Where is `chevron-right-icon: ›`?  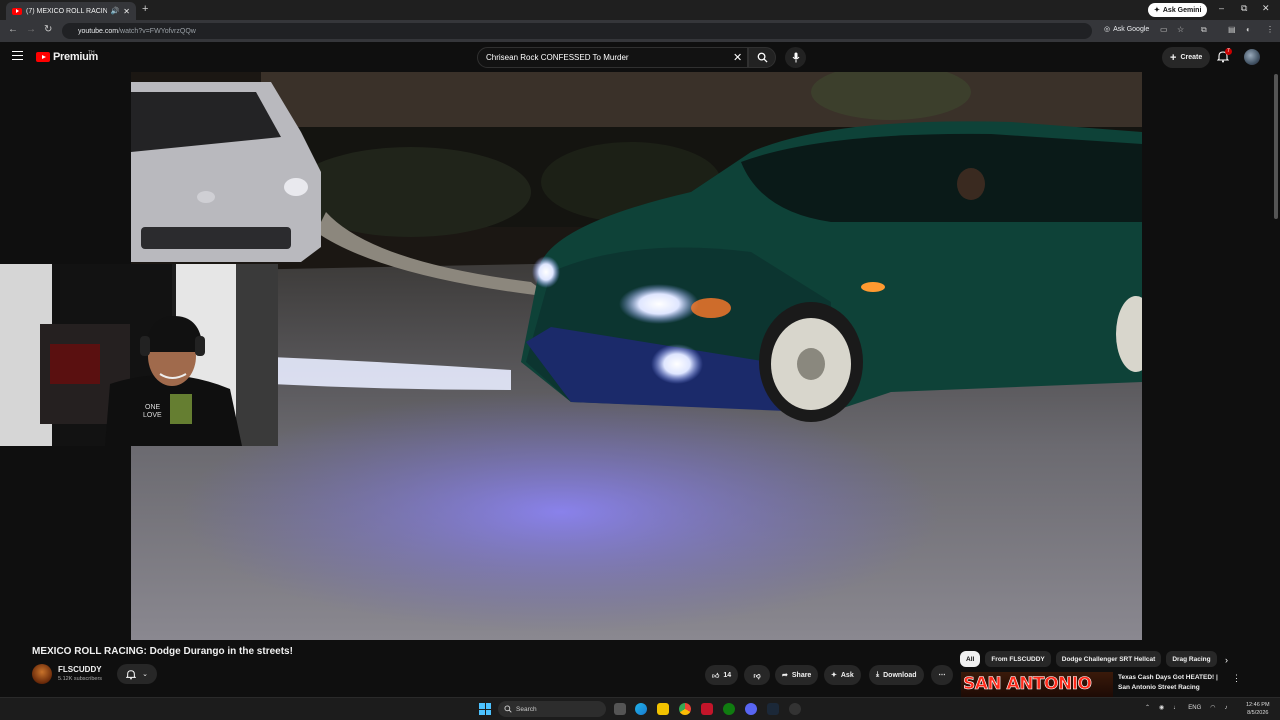 chevron-right-icon: › is located at coordinates (1226, 660).